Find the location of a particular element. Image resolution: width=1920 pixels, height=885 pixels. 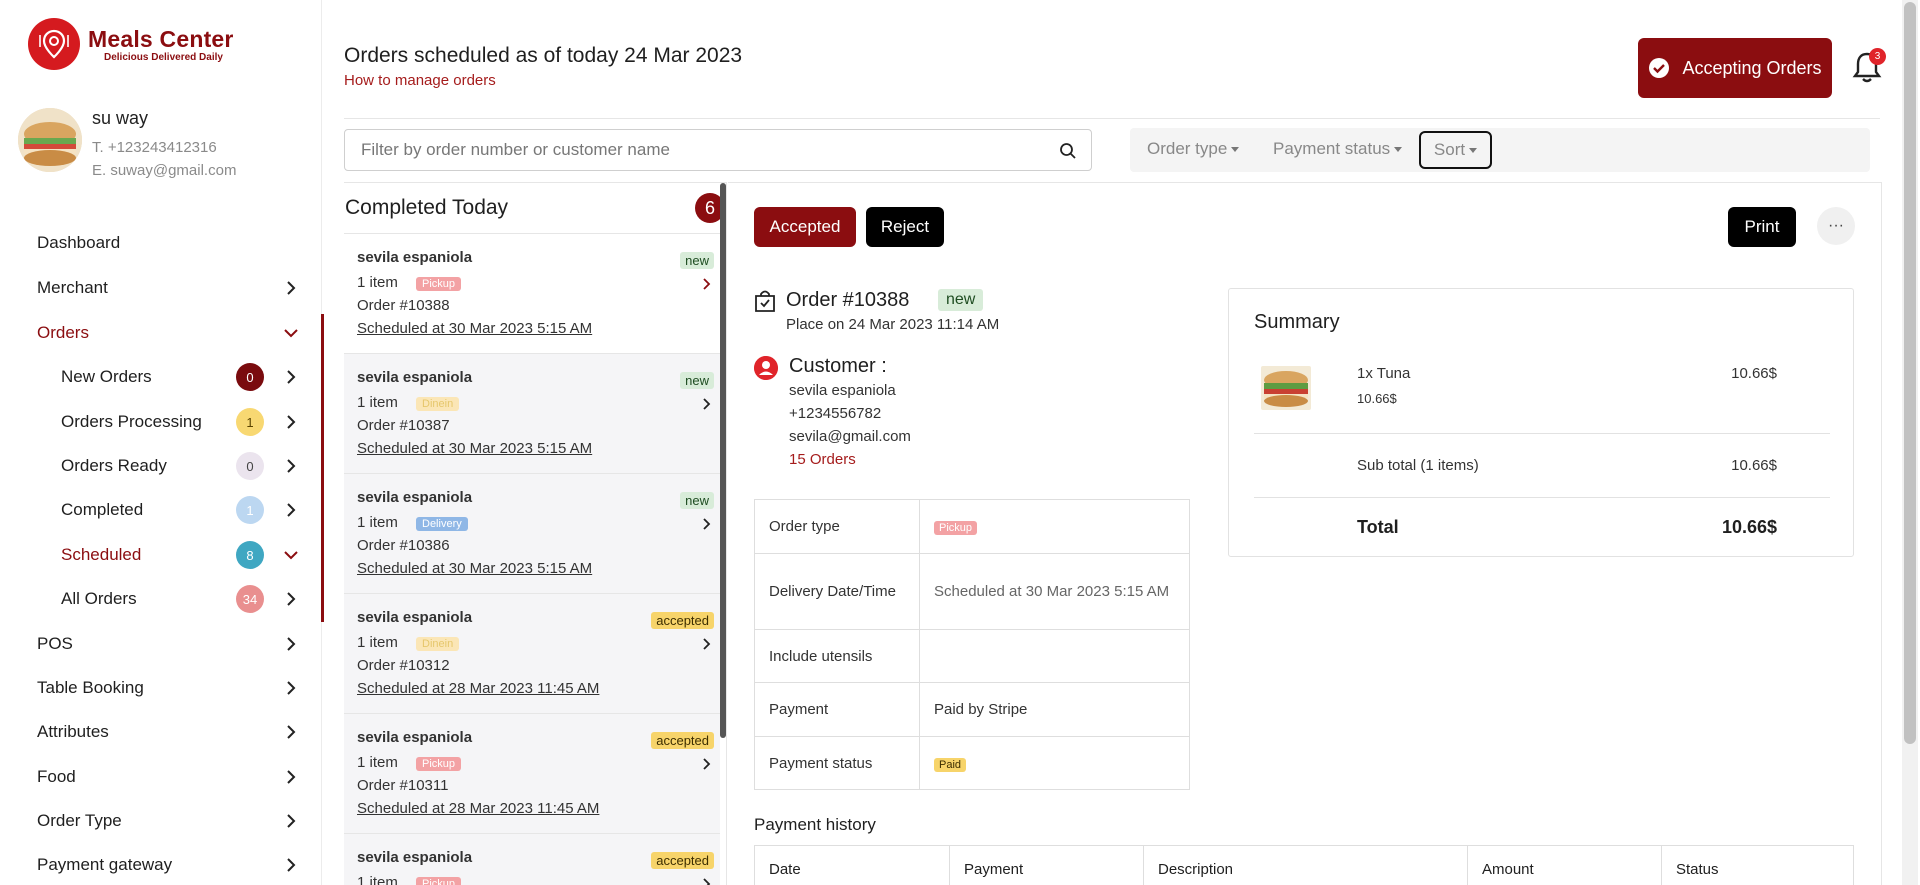

info-value: Paid is located at coordinates (1054, 763).